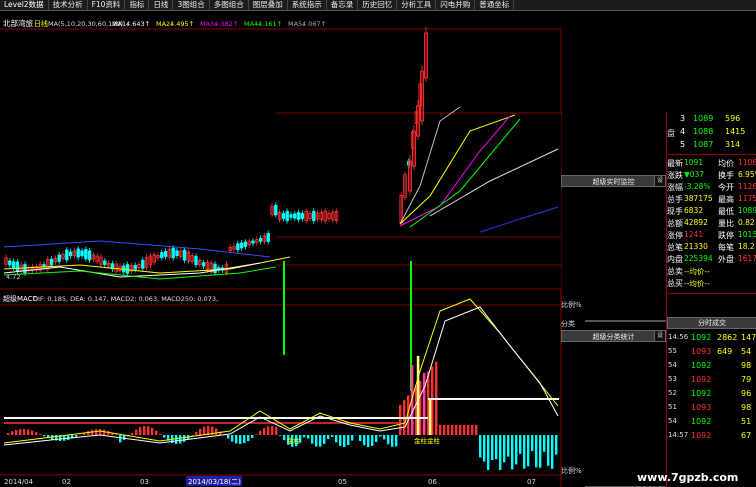  Describe the element at coordinates (613, 181) in the screenshot. I see `realtime-monitor-header: 超级实时监控 设` at that location.